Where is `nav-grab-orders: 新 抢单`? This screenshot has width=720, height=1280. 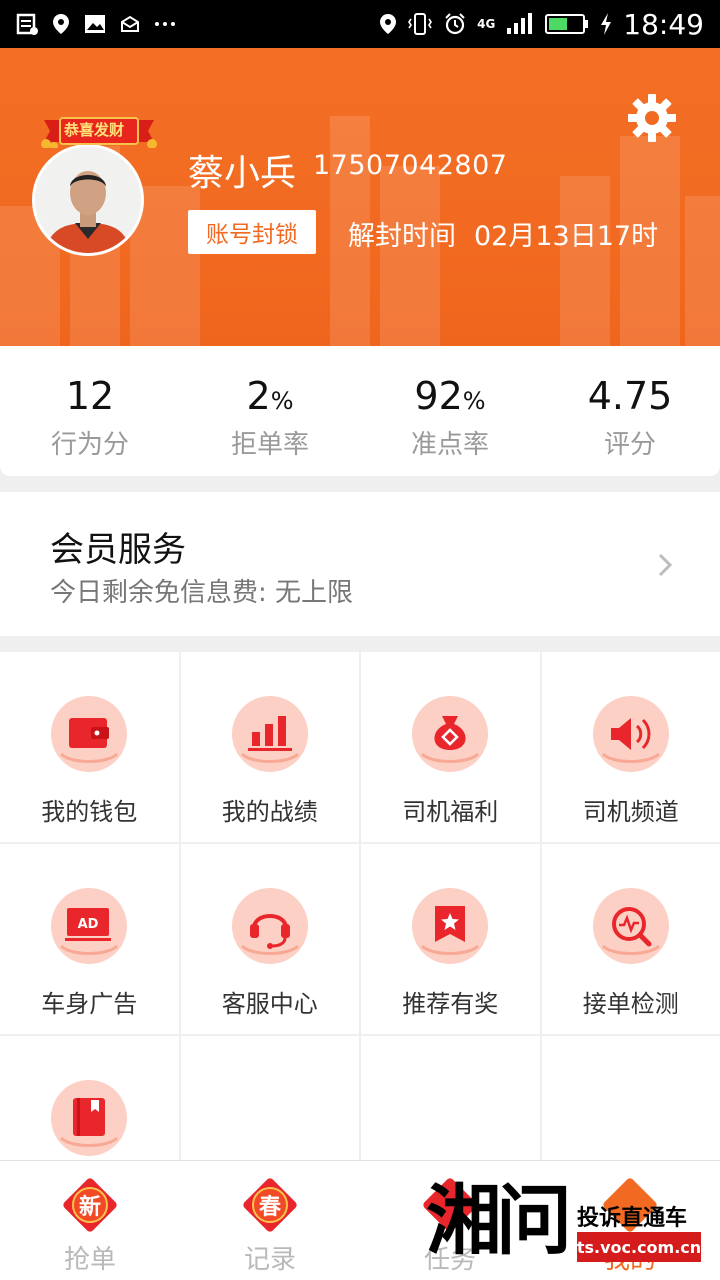 nav-grab-orders: 新 抢单 is located at coordinates (90, 1220).